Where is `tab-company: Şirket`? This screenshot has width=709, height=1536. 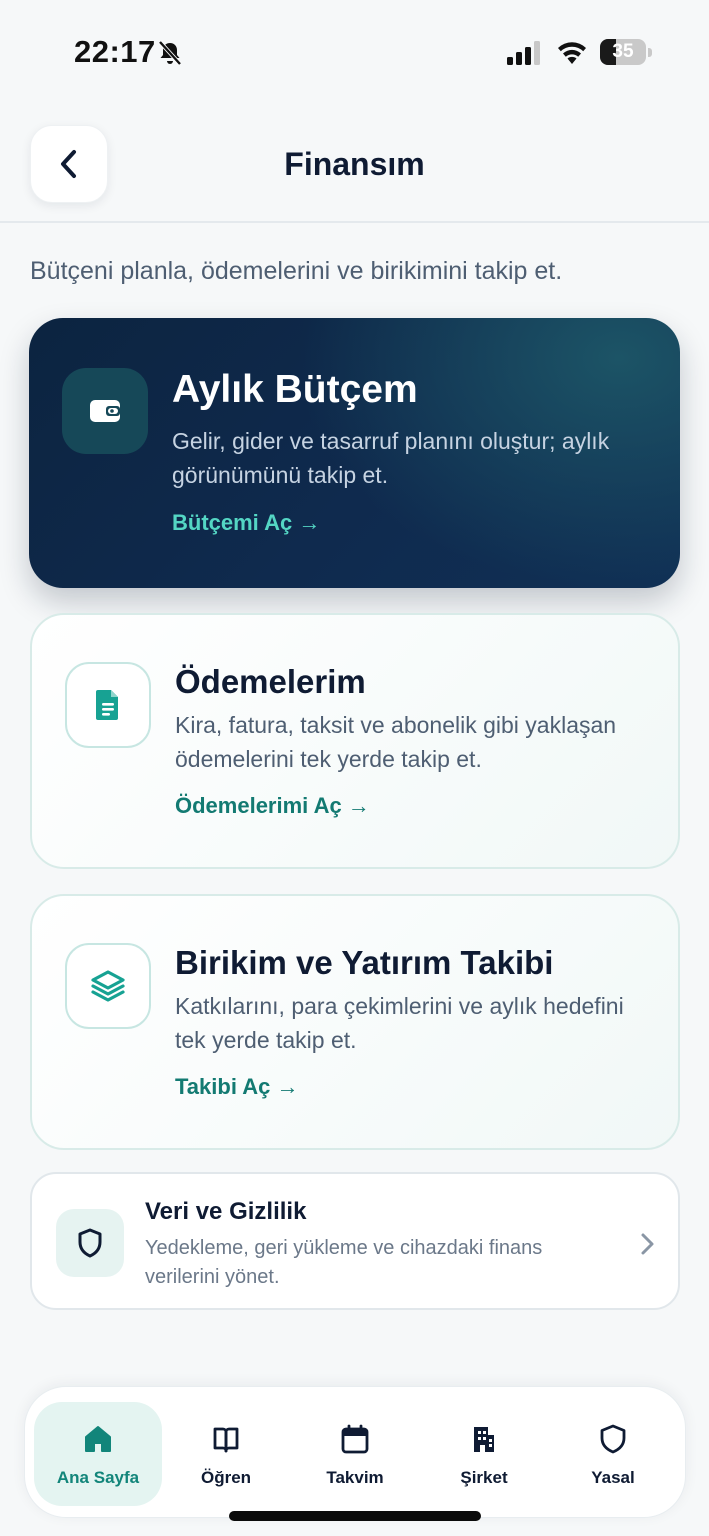 tab-company: Şirket is located at coordinates (484, 1454).